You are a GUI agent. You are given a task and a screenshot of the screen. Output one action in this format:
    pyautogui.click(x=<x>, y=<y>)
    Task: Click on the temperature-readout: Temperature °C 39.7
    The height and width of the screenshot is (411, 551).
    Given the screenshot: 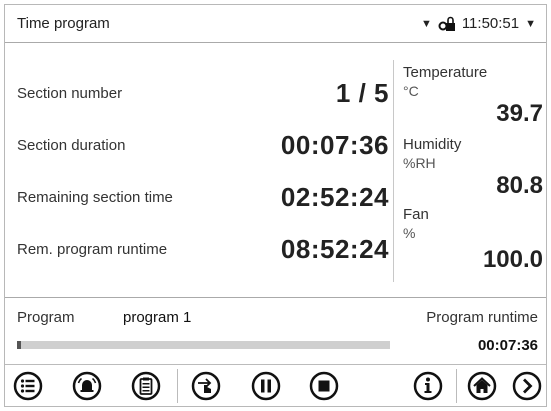 What is the action you would take?
    pyautogui.click(x=473, y=97)
    